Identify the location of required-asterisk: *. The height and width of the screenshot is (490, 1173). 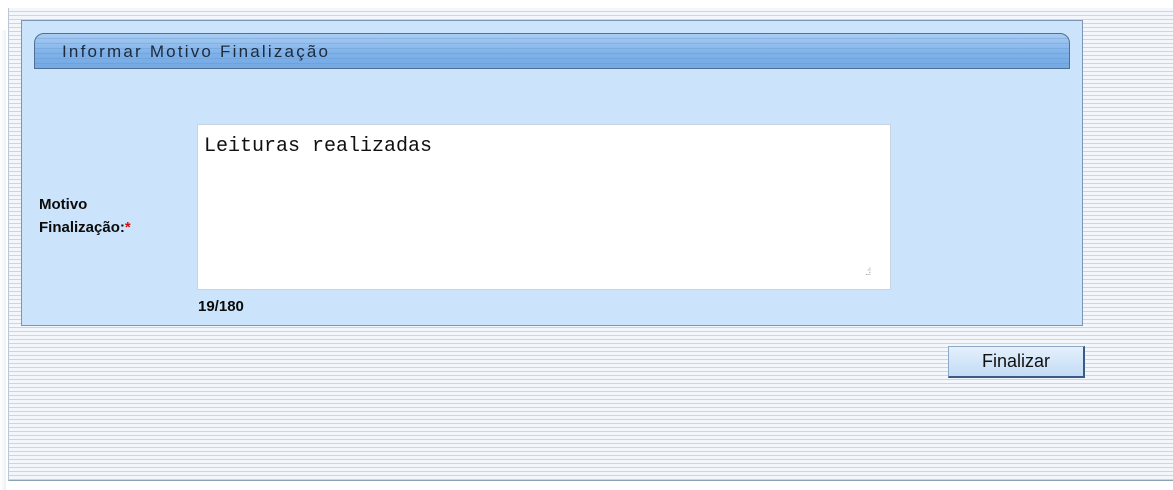
(127, 227).